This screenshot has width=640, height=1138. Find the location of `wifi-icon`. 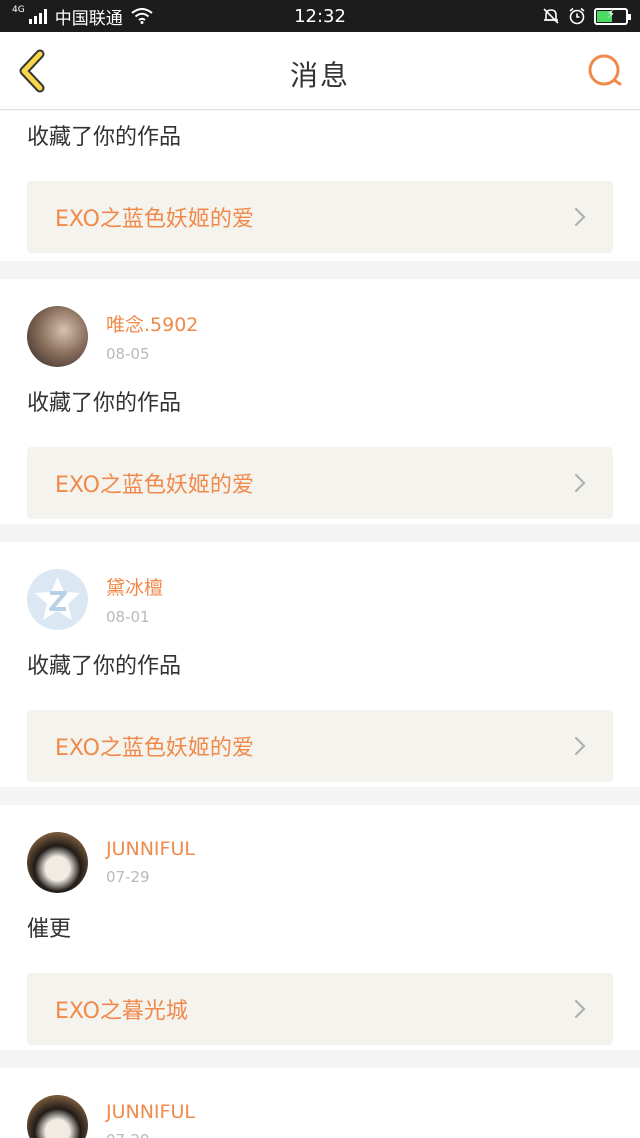

wifi-icon is located at coordinates (142, 16).